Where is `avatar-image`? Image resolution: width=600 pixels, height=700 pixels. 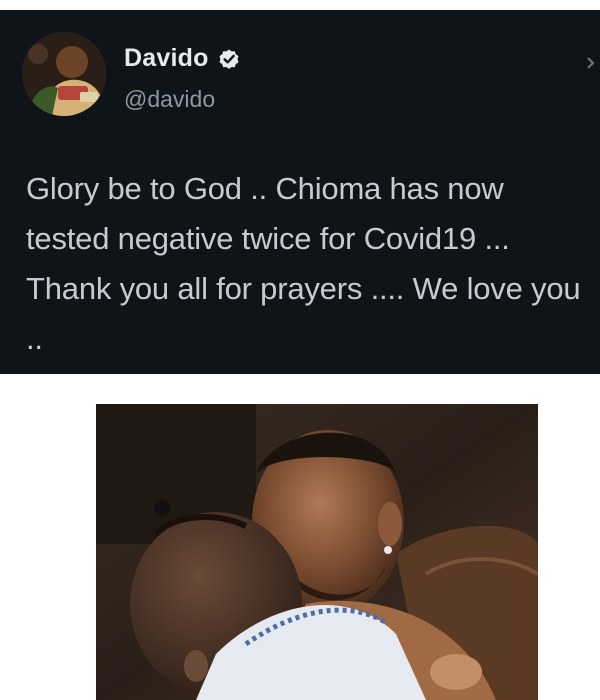
avatar-image is located at coordinates (64, 74).